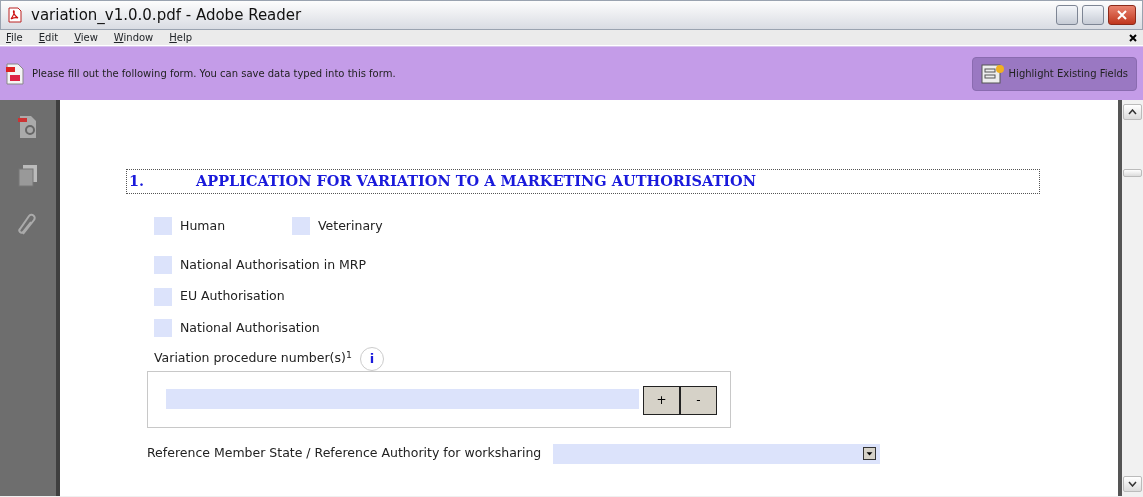  What do you see at coordinates (402, 399) in the screenshot?
I see `input-field` at bounding box center [402, 399].